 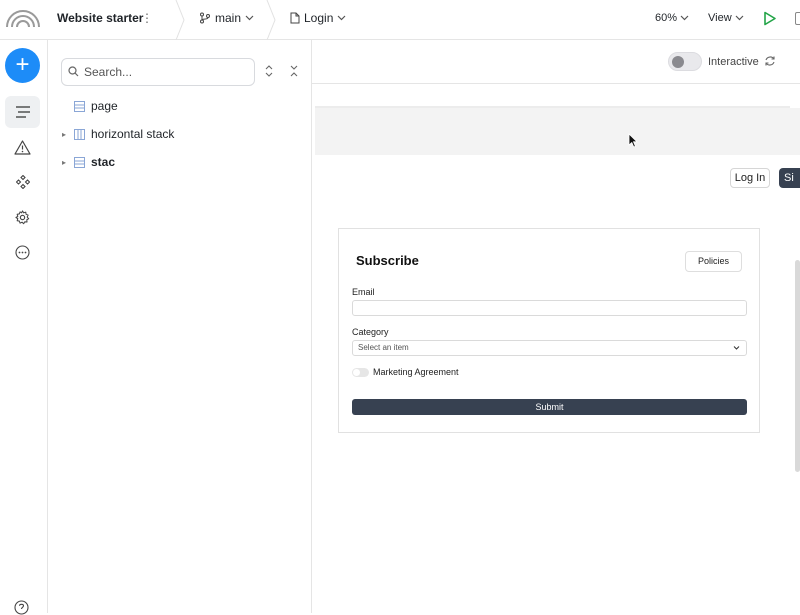 I want to click on layer-item-stac: ▸ stac, so click(x=180, y=162).